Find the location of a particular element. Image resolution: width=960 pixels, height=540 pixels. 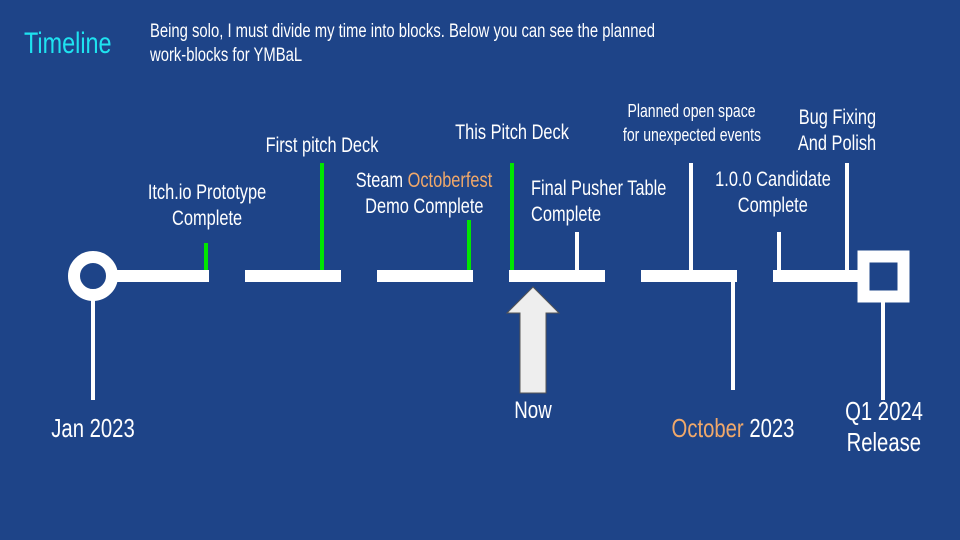

date-now: Now is located at coordinates (533, 410).